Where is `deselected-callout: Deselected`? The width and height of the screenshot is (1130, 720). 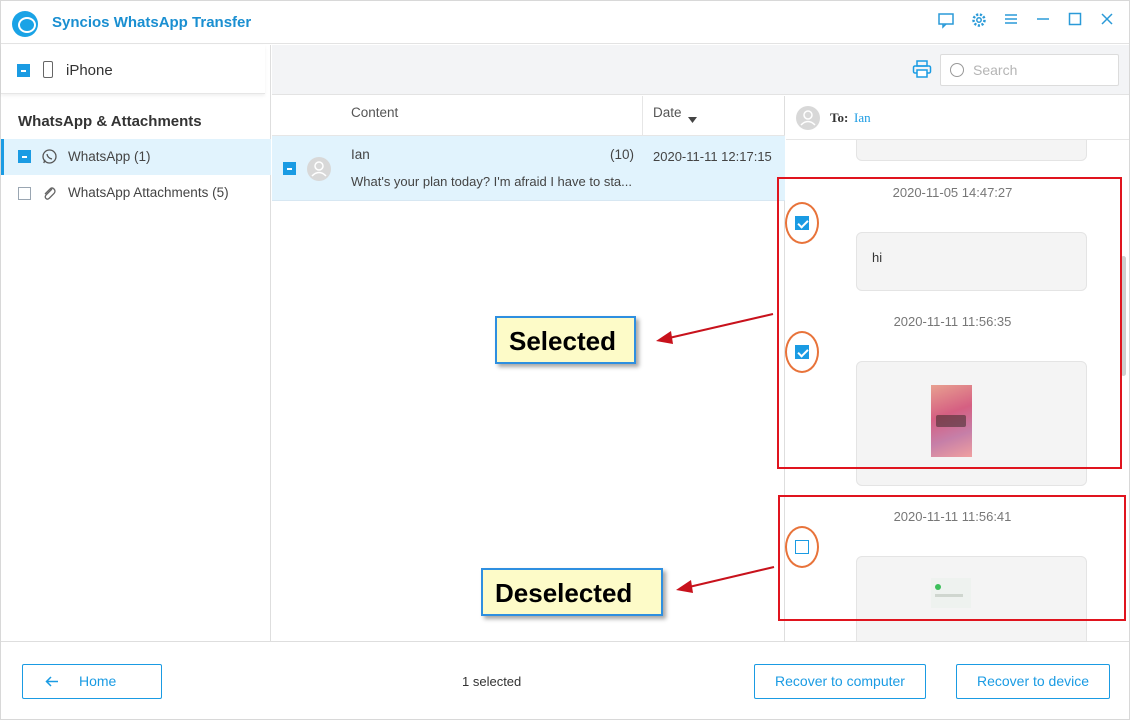
deselected-callout: Deselected is located at coordinates (572, 592).